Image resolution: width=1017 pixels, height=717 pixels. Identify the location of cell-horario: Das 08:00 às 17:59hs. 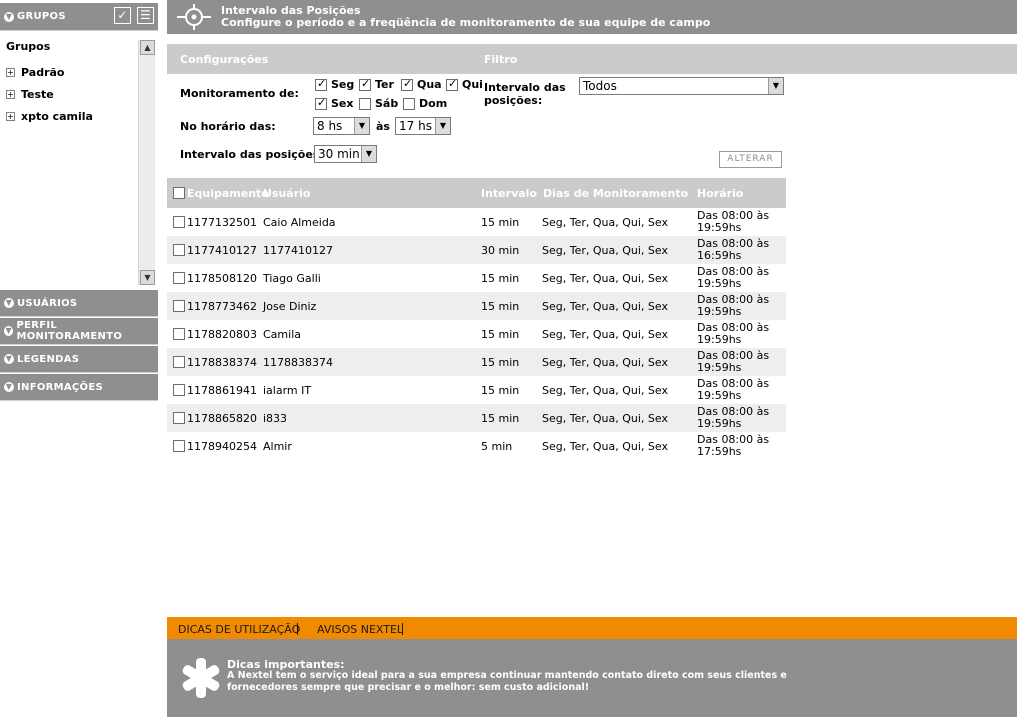
(737, 446).